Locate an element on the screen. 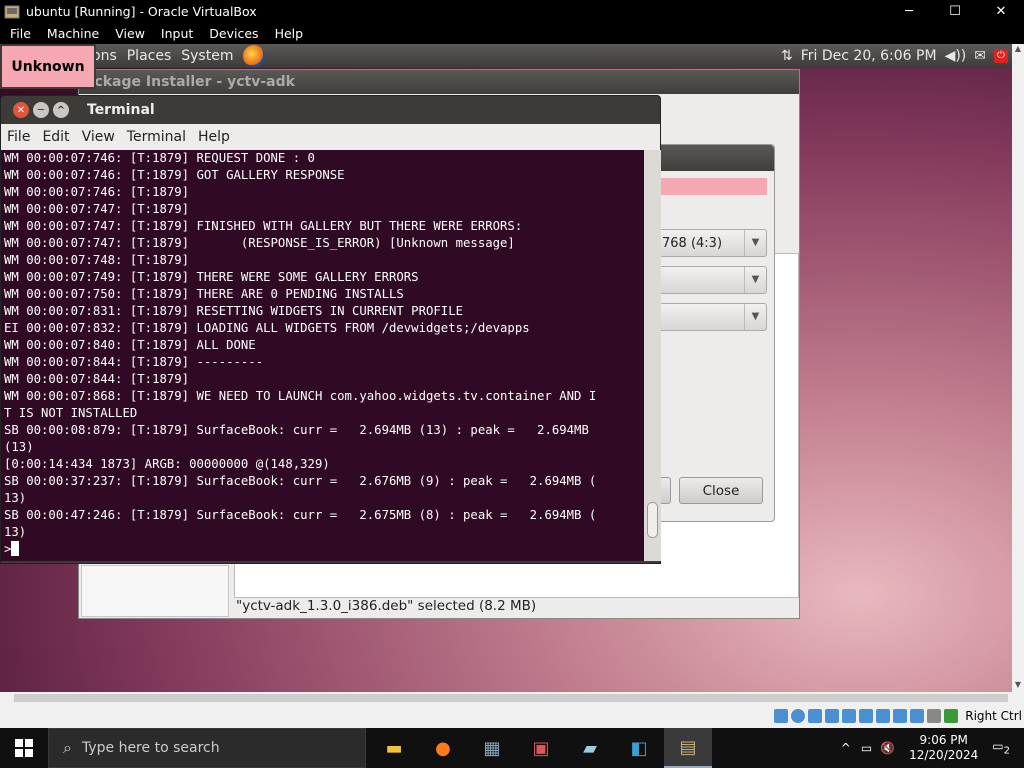 Image resolution: width=1024 pixels, height=768 pixels. cpu-icon is located at coordinates (917, 716).